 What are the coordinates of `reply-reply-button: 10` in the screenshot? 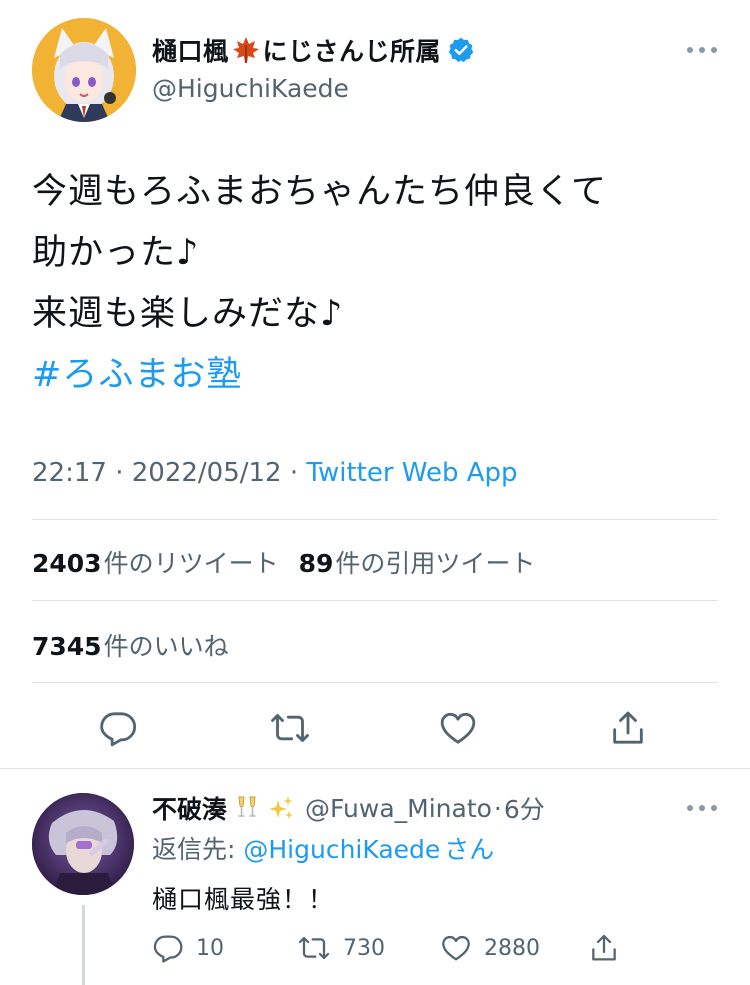 It's located at (188, 948).